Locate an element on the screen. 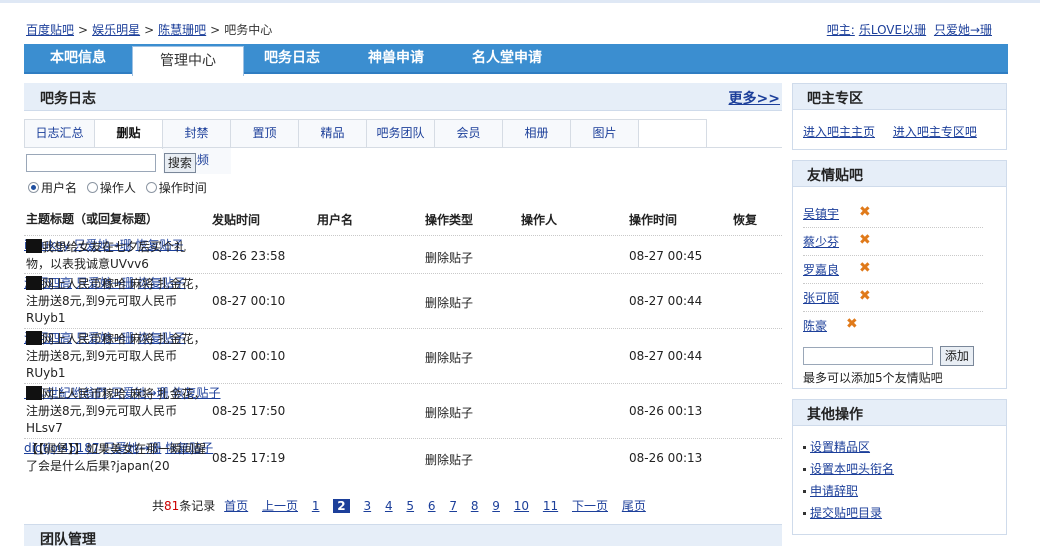 The image size is (1040, 546). col-operator: 操作人 is located at coordinates (539, 220).